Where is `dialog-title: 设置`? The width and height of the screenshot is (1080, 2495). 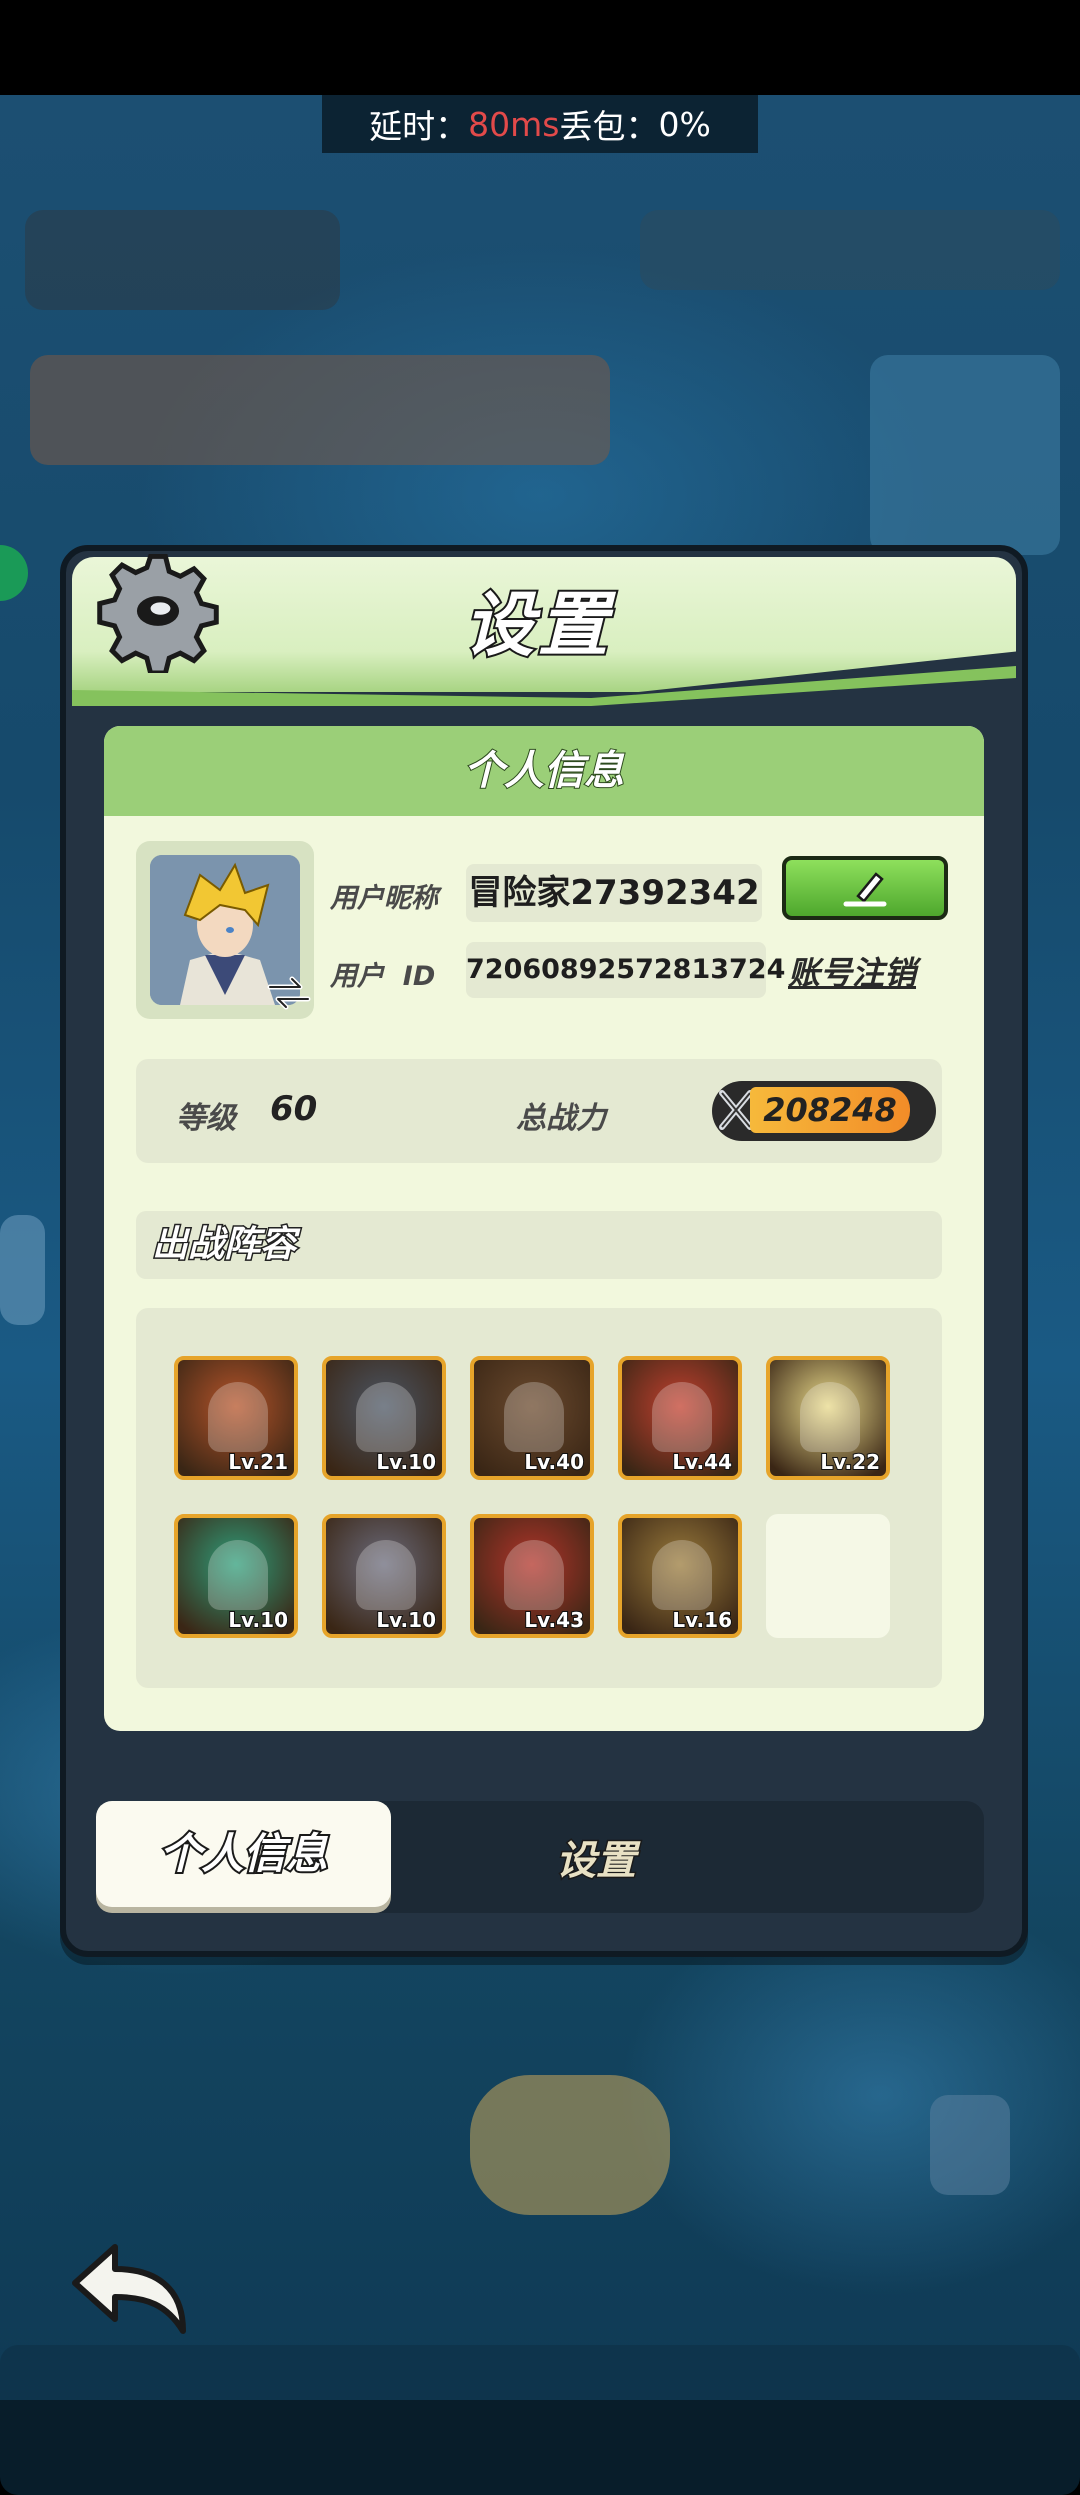 dialog-title: 设置 is located at coordinates (537, 625).